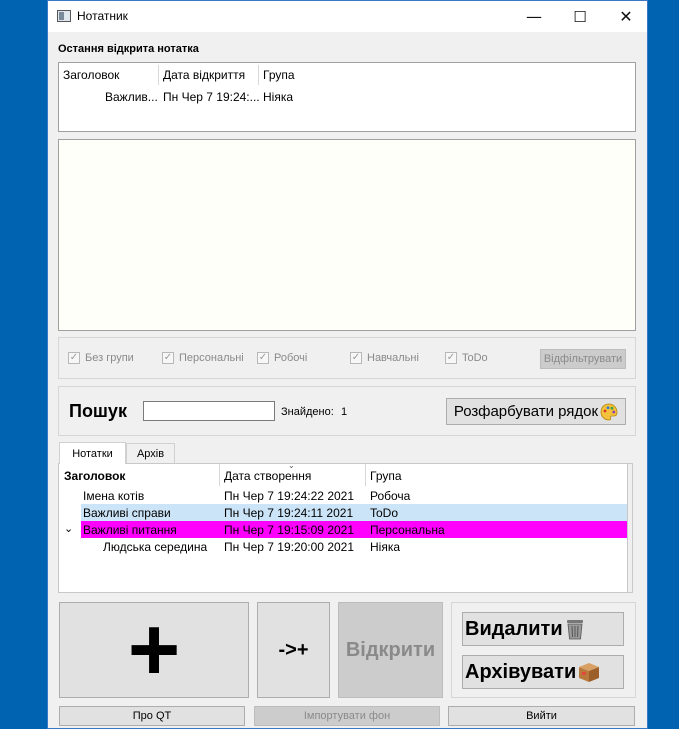 This screenshot has width=679, height=729. Describe the element at coordinates (534, 16) in the screenshot. I see `minimize-button: —` at that location.